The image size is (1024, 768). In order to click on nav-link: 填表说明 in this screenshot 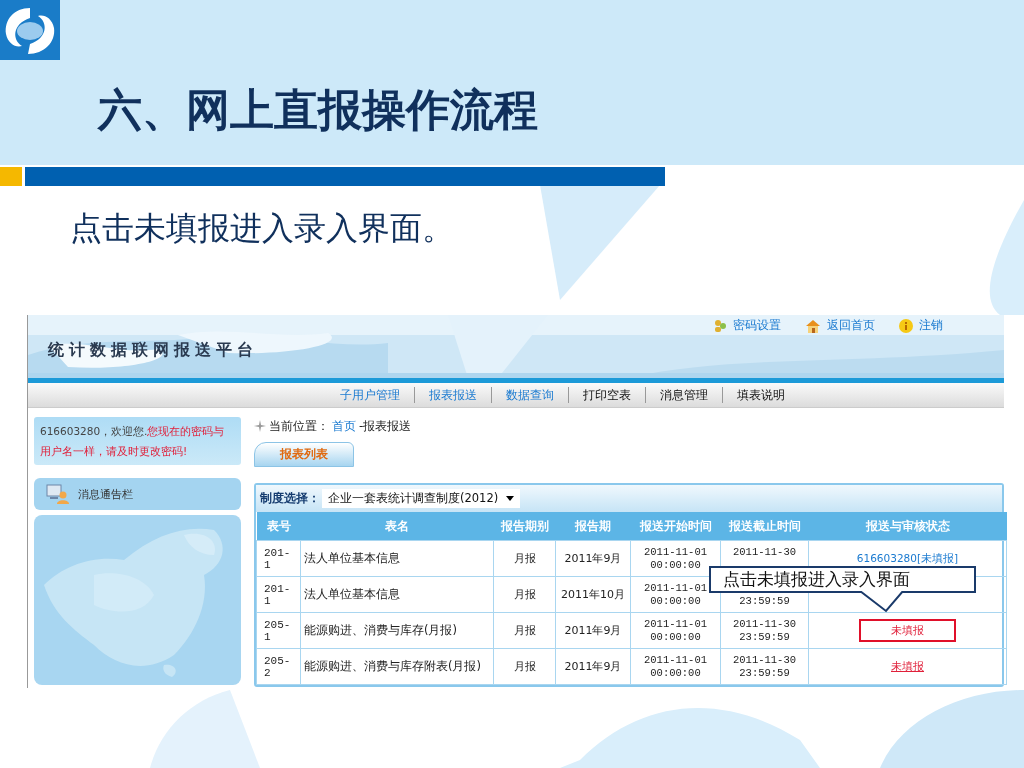, I will do `click(761, 395)`.